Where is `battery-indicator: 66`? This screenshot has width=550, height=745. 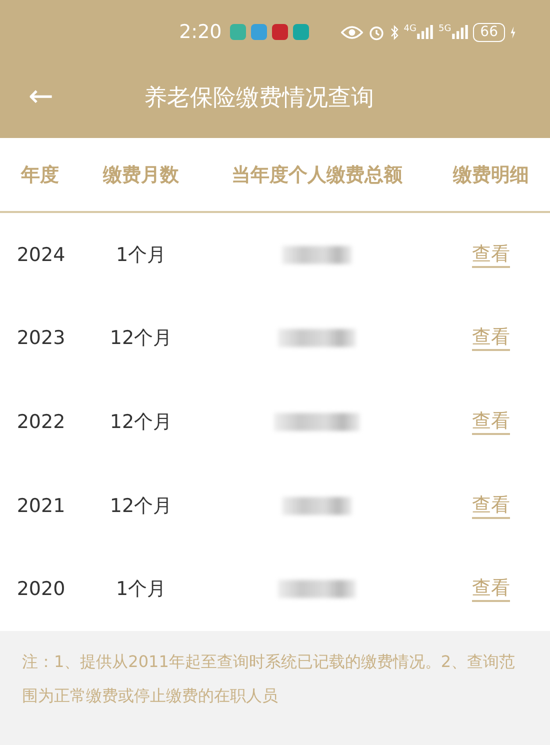
battery-indicator: 66 is located at coordinates (489, 32).